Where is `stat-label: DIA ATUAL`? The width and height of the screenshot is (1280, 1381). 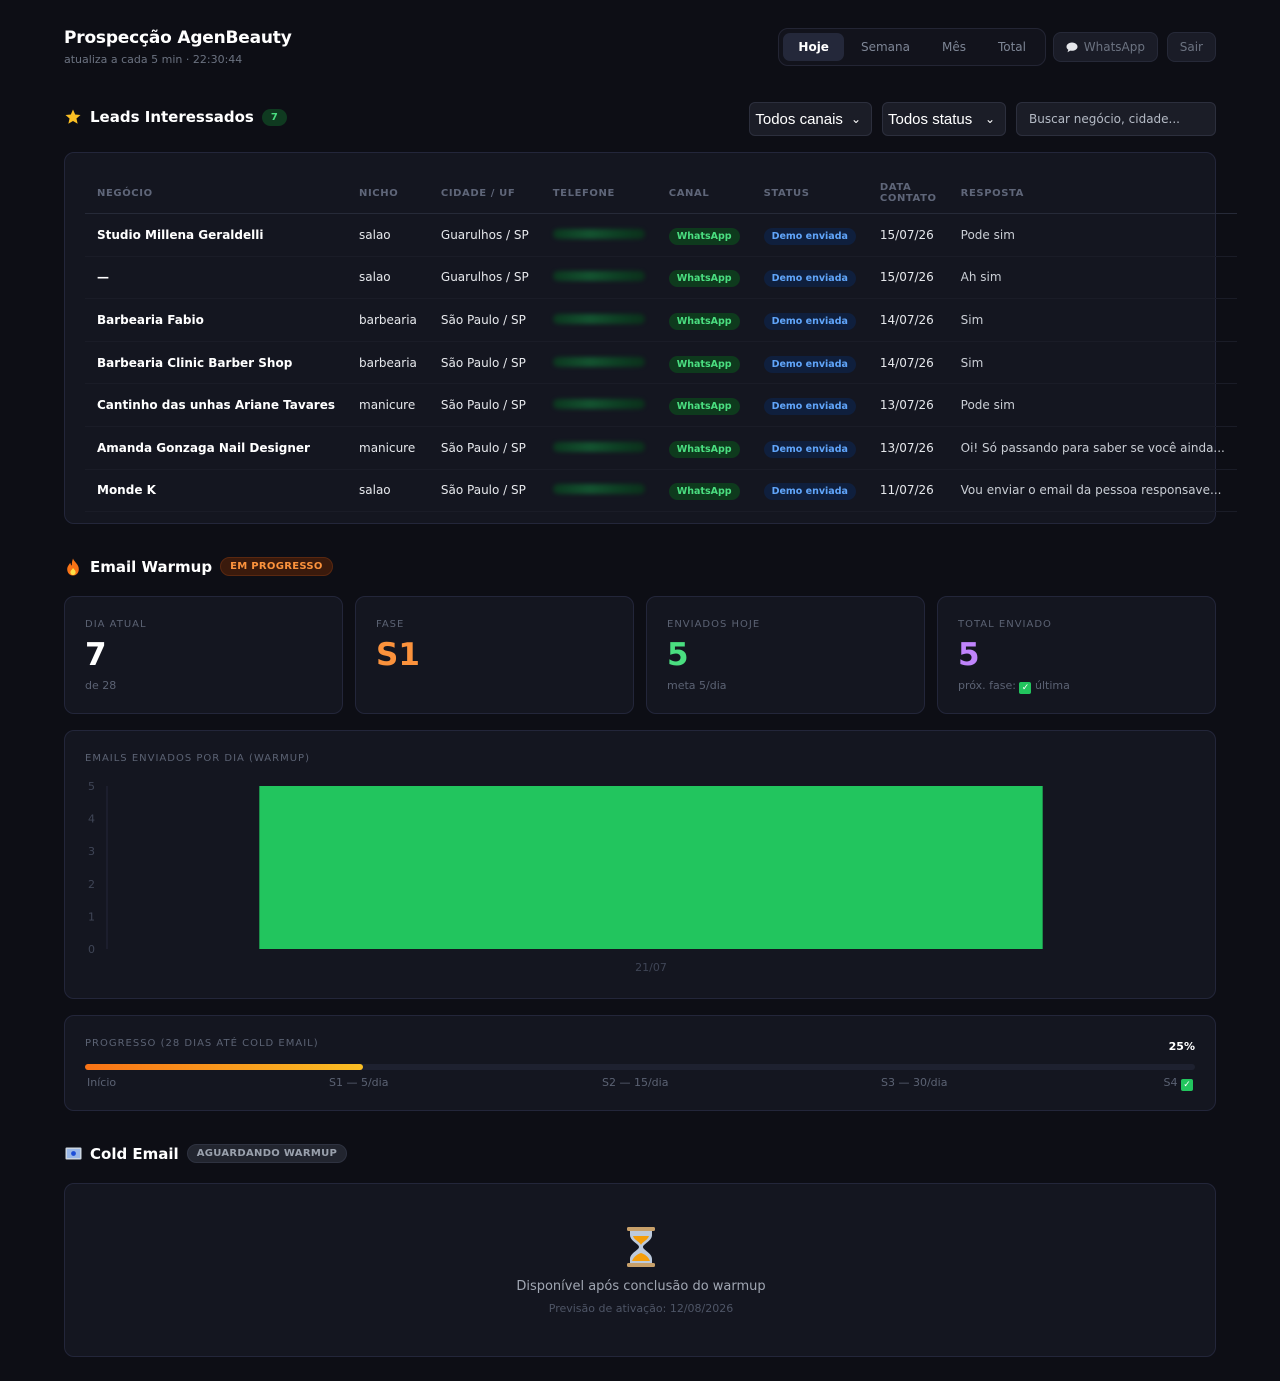
stat-label: DIA ATUAL is located at coordinates (116, 624).